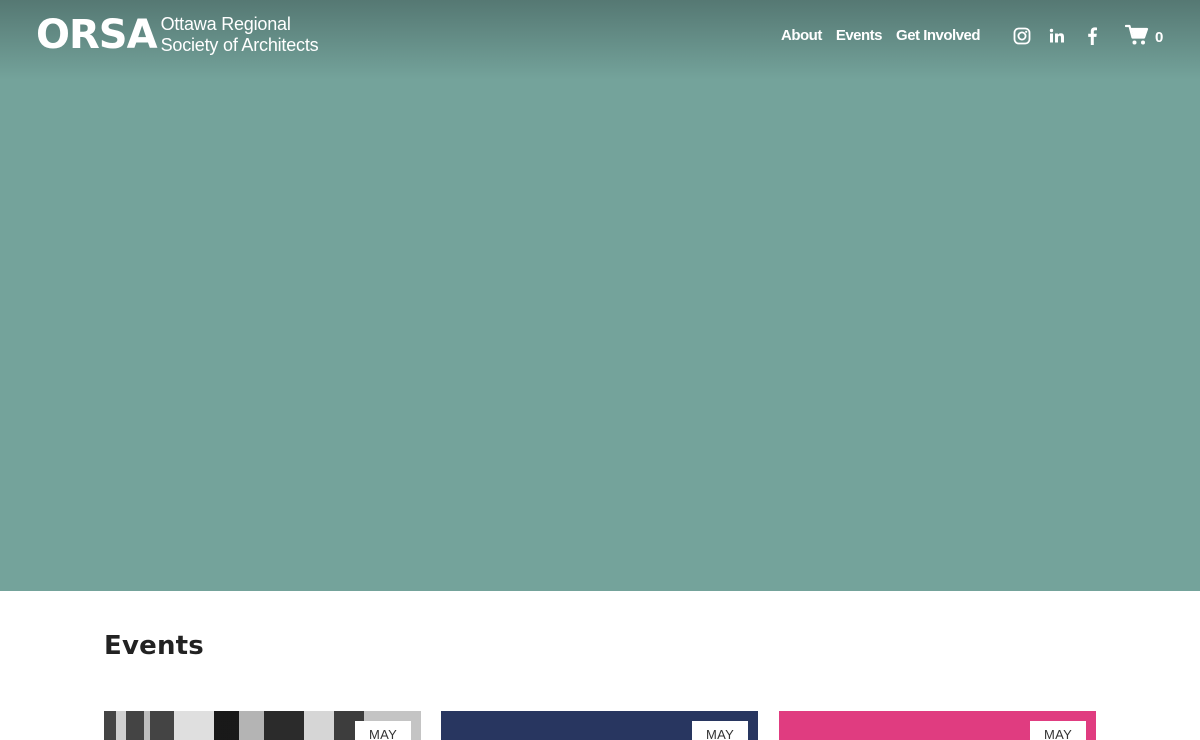 The width and height of the screenshot is (1200, 740). I want to click on logo-tagline: Ottawa Regional Society of Architects, so click(240, 35).